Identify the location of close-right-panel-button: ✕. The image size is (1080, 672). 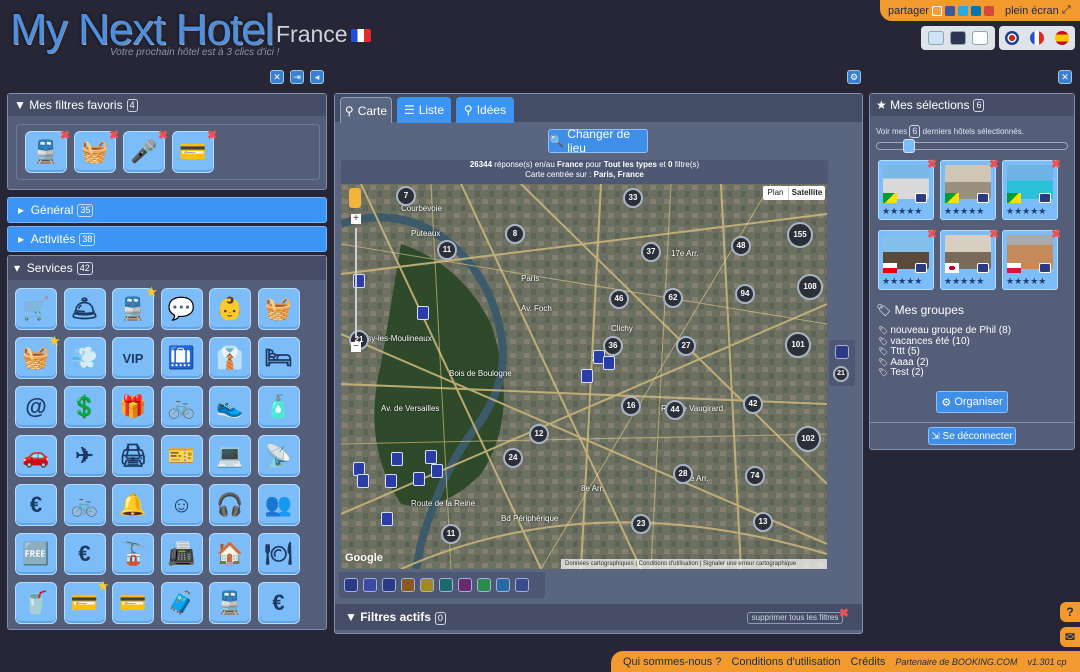
(1065, 77).